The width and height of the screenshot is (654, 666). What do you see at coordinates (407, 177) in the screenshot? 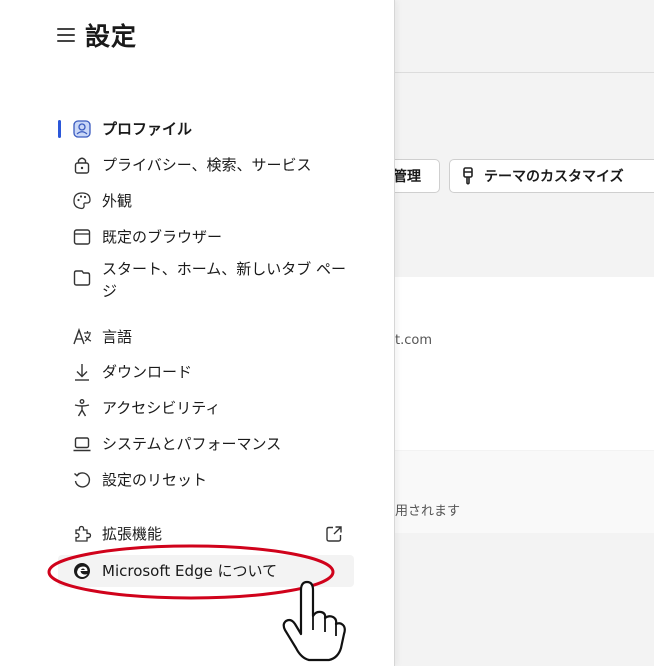
I see `manage-button-label: 管理` at bounding box center [407, 177].